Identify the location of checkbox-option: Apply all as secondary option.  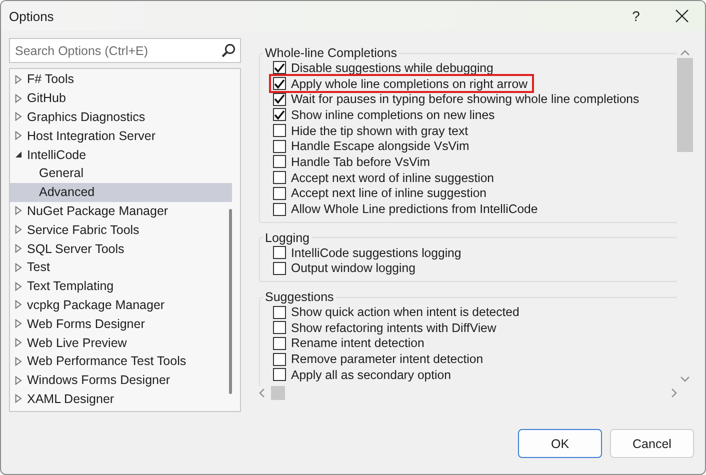
(363, 375).